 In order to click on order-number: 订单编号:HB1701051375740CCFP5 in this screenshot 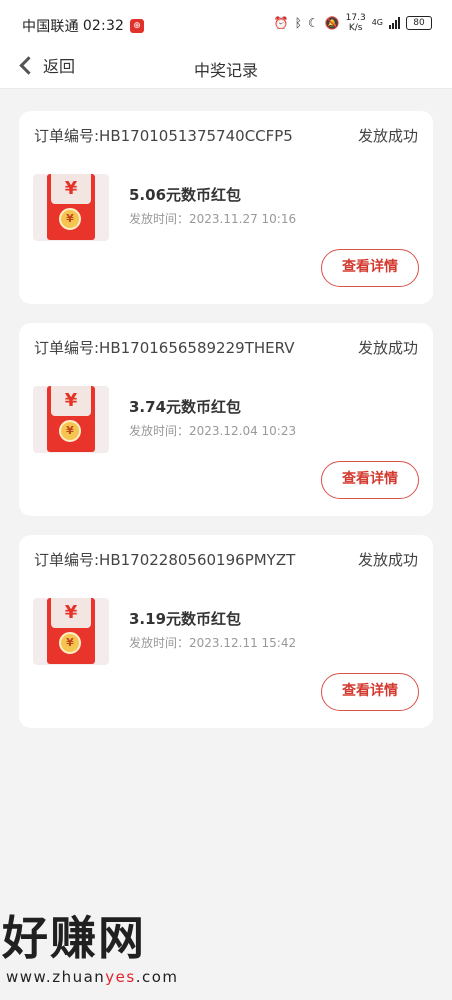, I will do `click(163, 136)`.